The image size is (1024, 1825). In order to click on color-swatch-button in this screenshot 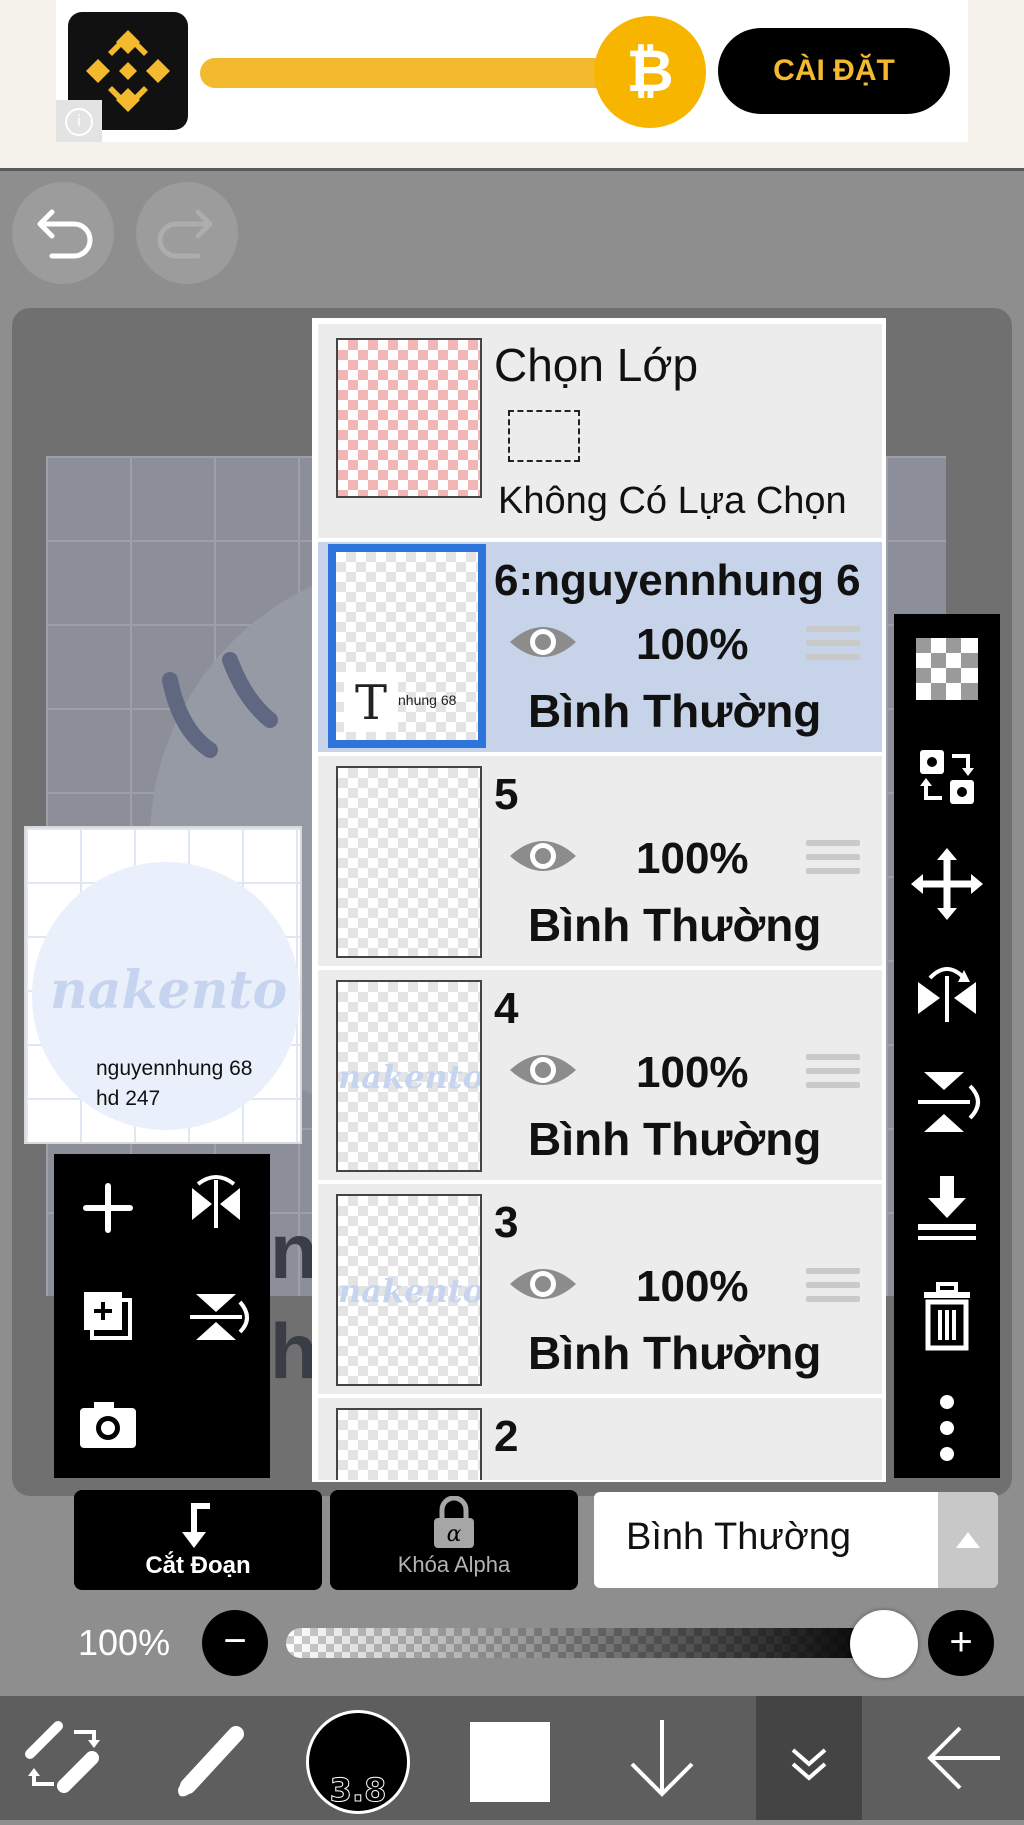, I will do `click(510, 1762)`.